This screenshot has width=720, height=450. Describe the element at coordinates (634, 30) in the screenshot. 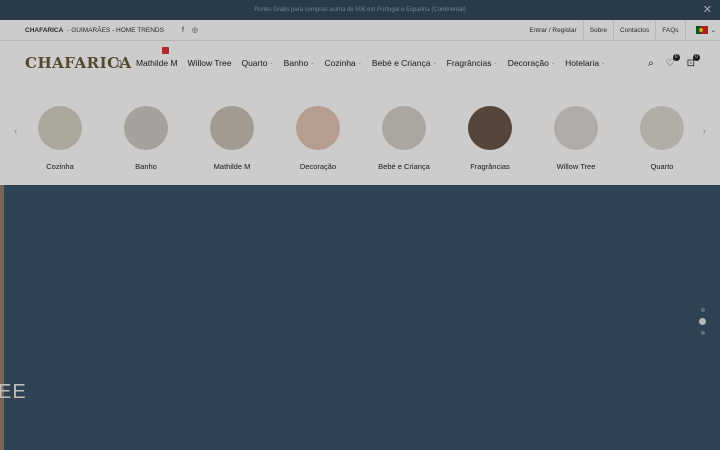

I see `contacts-link: Contactos` at that location.